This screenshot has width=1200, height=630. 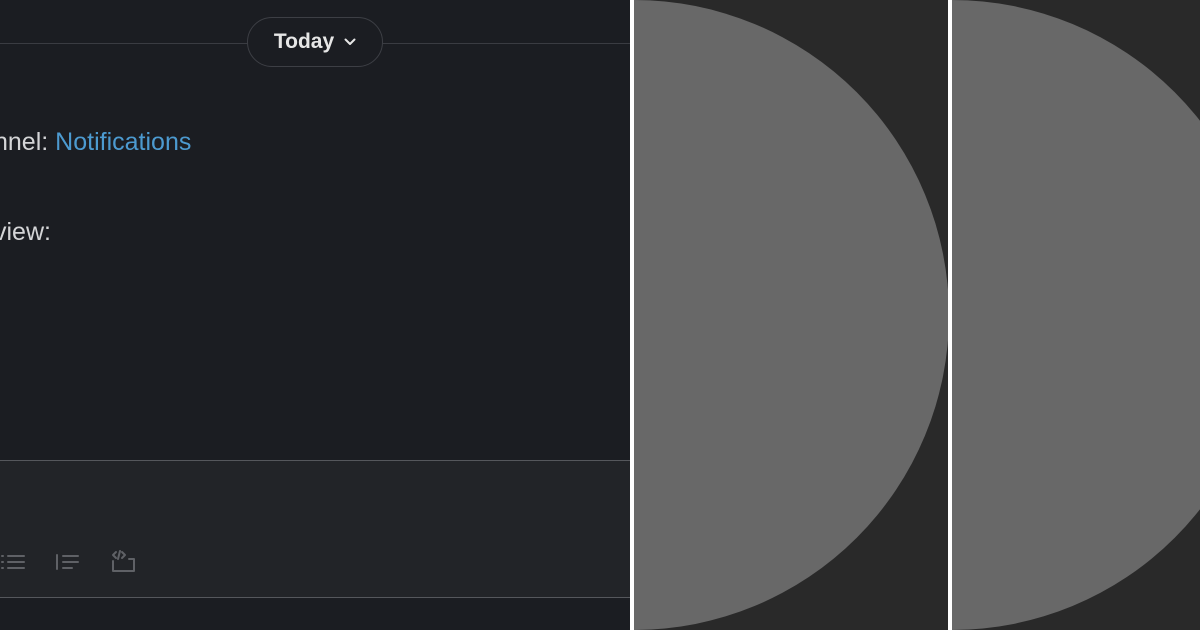 I want to click on message-preview-line: view:, so click(x=25, y=232).